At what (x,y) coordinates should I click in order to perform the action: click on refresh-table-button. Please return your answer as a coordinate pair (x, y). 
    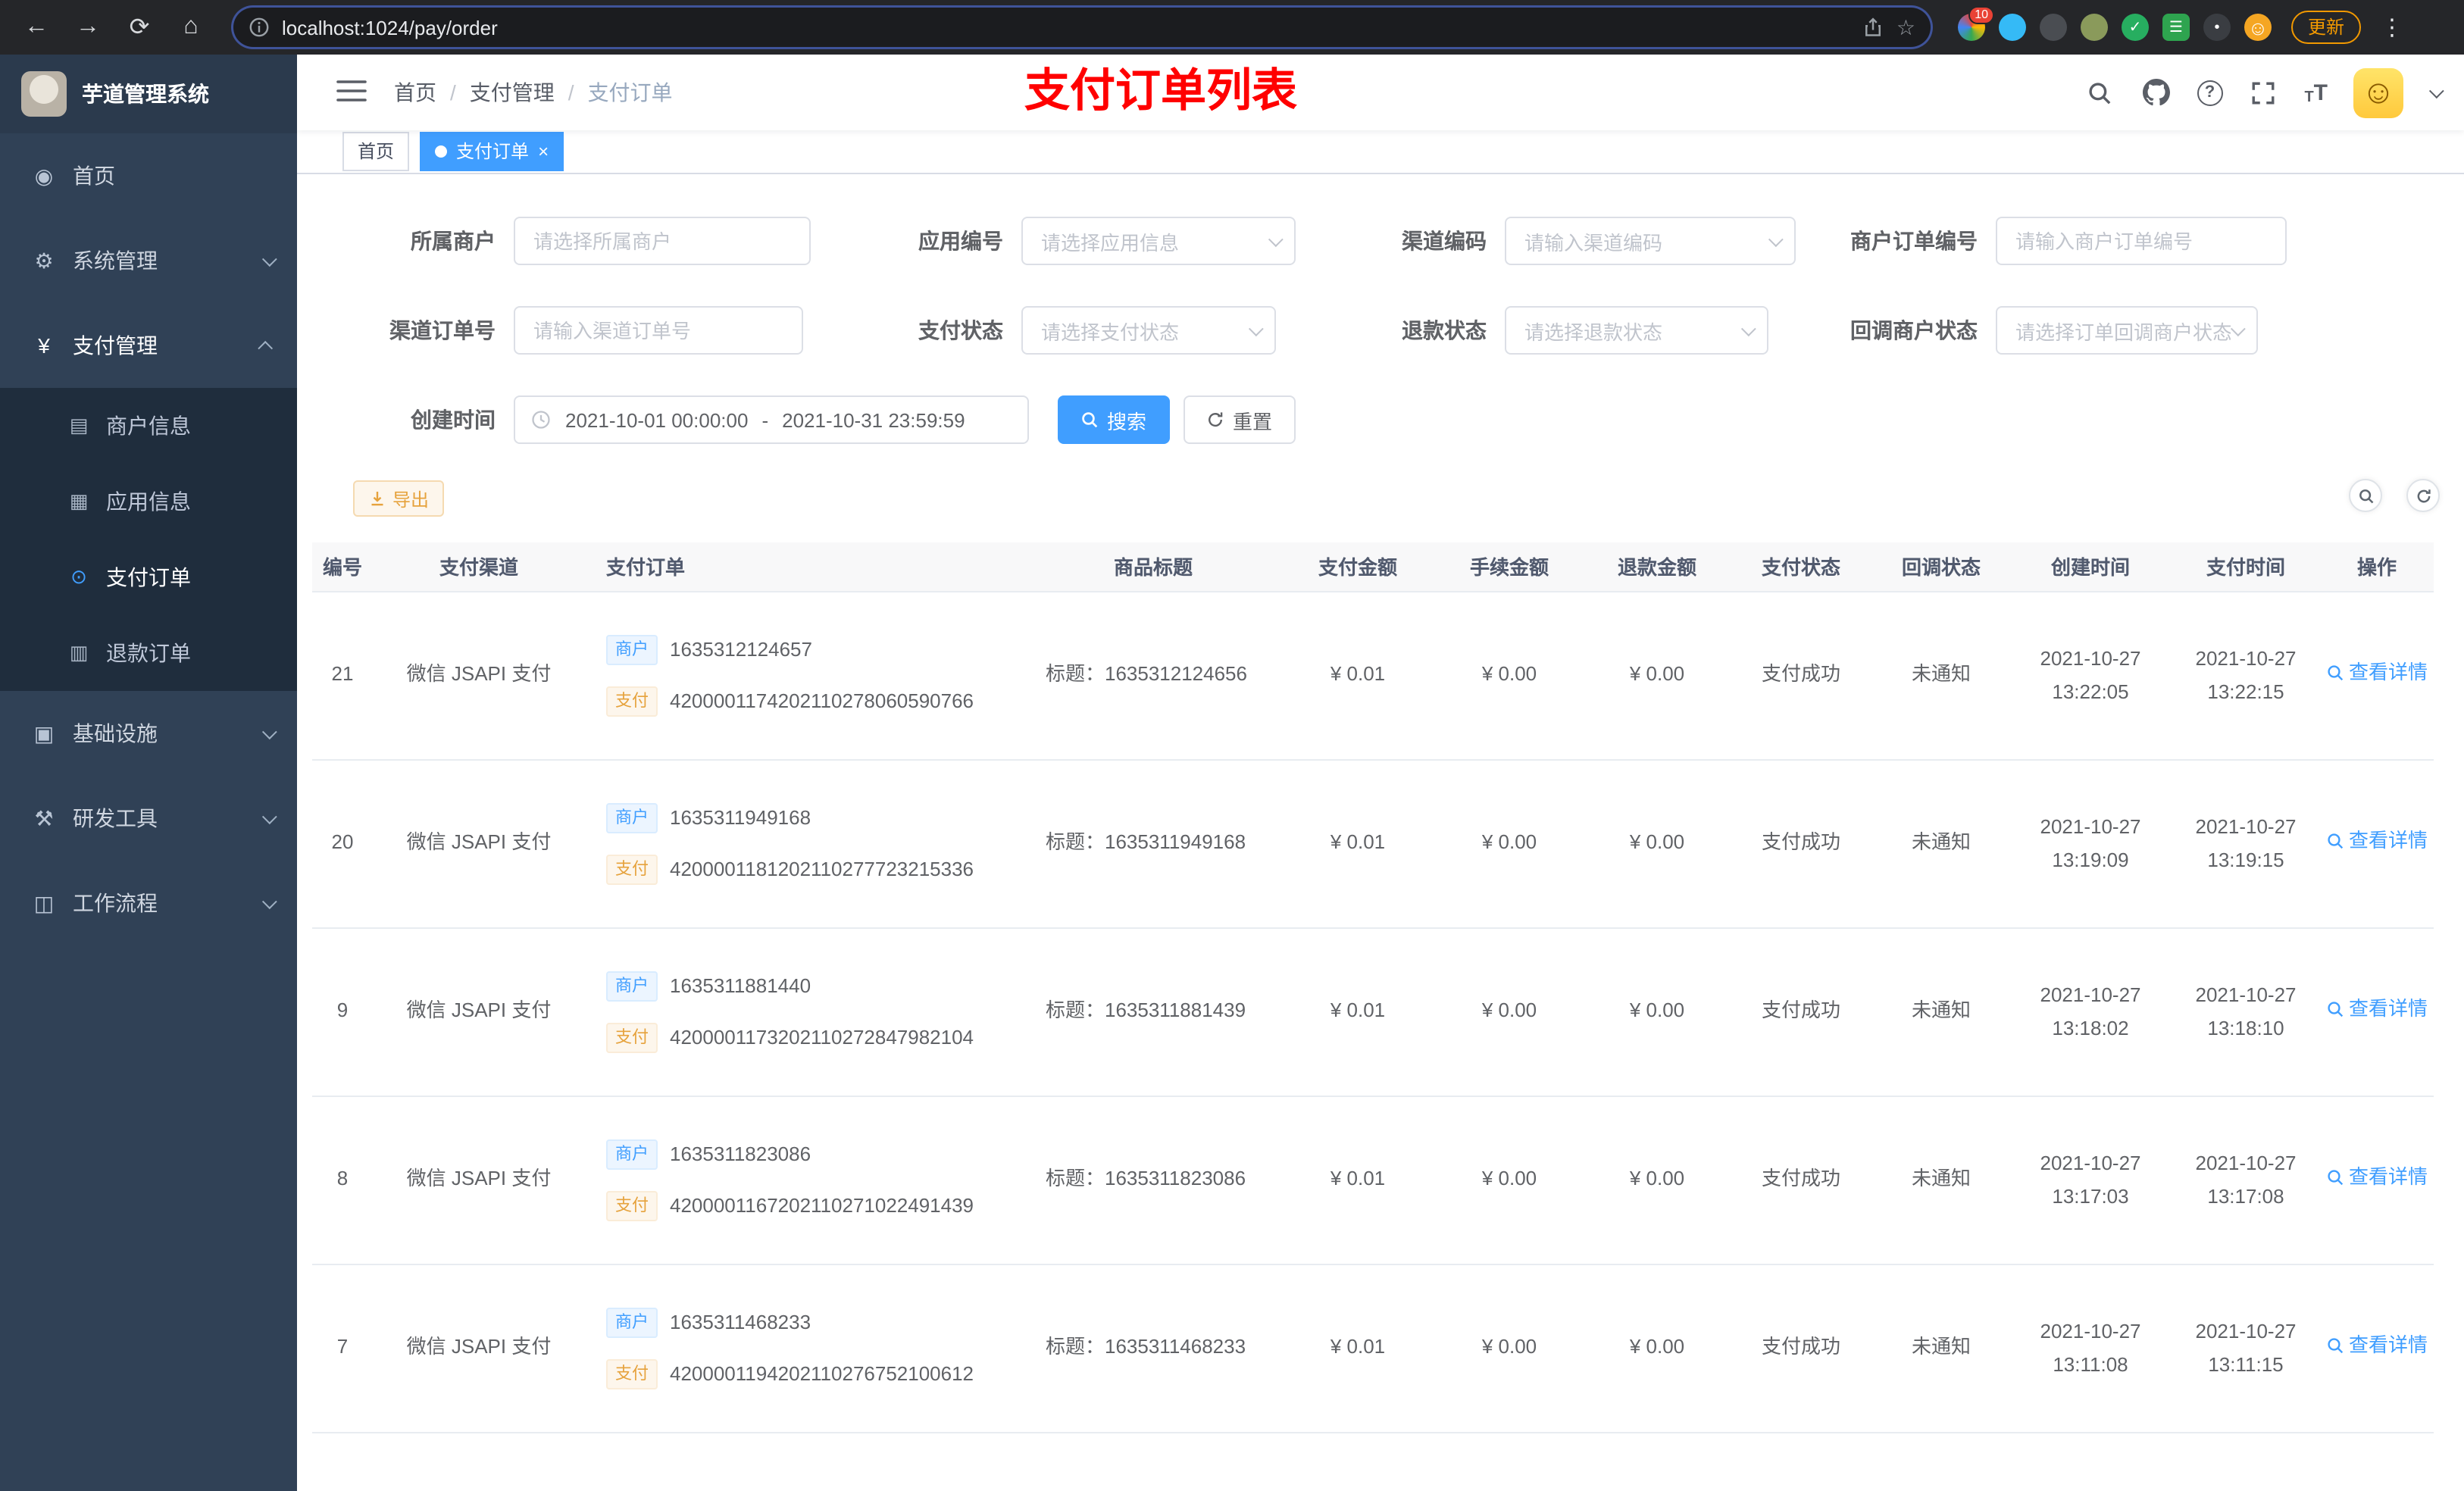
    Looking at the image, I should click on (2423, 495).